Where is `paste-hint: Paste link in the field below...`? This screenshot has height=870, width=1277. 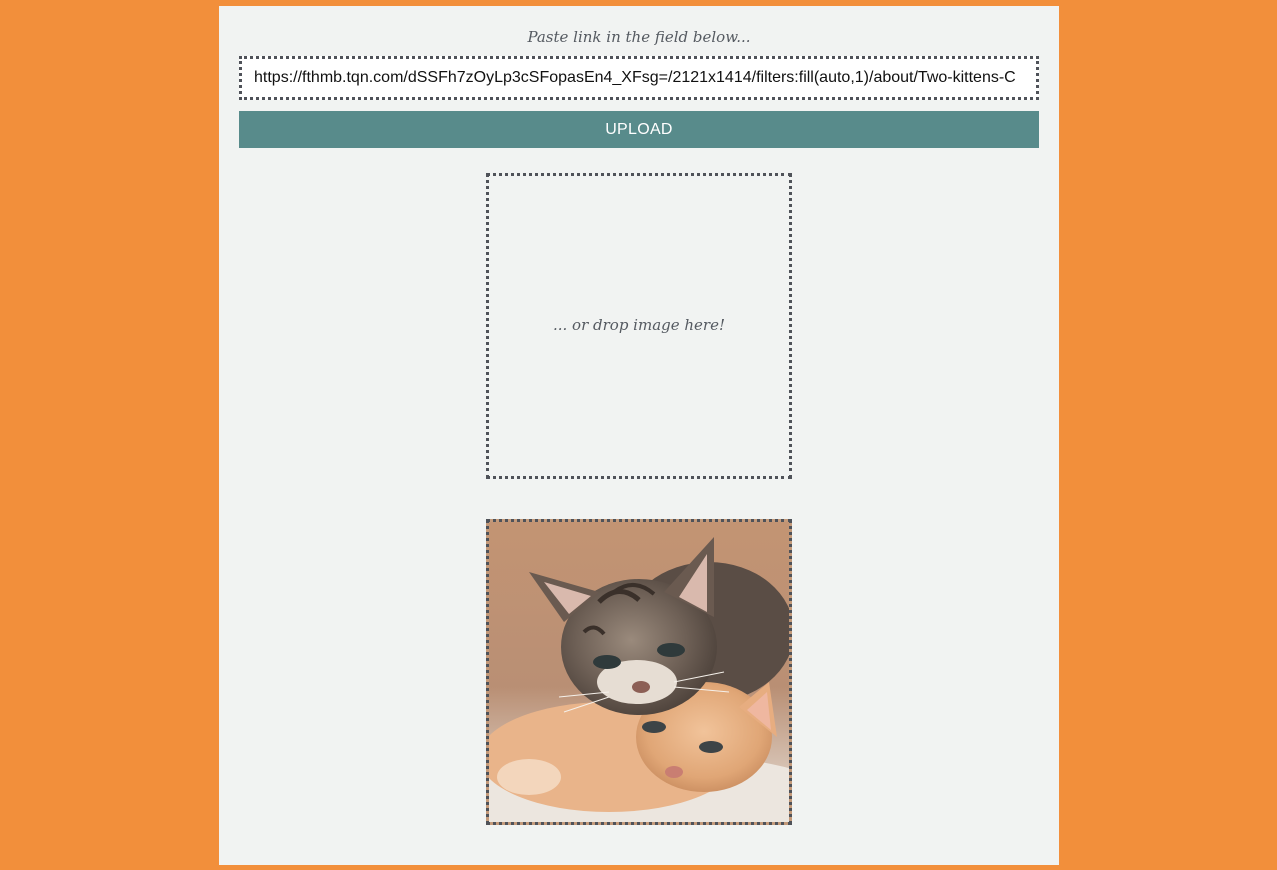 paste-hint: Paste link in the field below... is located at coordinates (639, 37).